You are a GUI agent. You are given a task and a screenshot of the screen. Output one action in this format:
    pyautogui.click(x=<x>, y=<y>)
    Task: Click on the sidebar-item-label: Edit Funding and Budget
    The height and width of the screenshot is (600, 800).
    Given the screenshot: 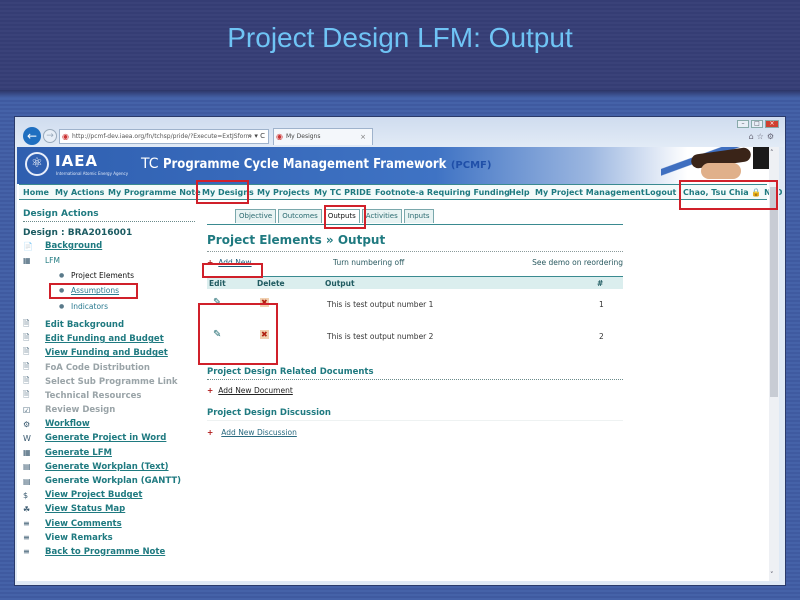 What is the action you would take?
    pyautogui.click(x=104, y=339)
    